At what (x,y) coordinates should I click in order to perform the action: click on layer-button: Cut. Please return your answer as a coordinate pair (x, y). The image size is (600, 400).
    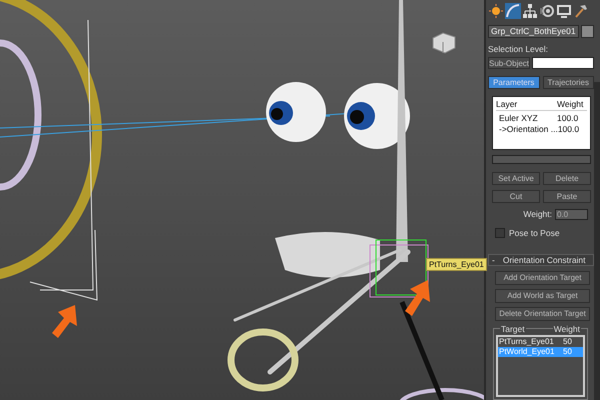
    Looking at the image, I should click on (516, 196).